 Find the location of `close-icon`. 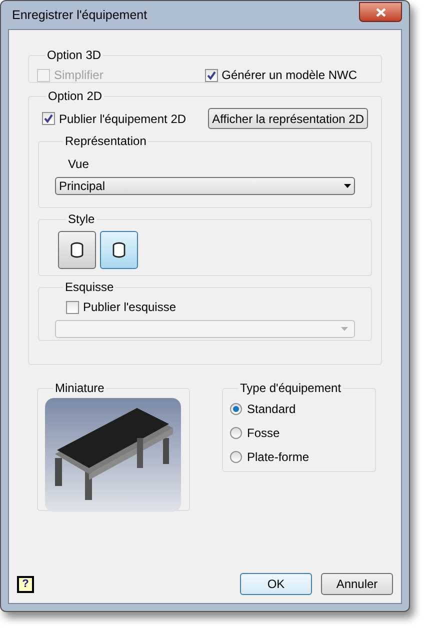

close-icon is located at coordinates (381, 12).